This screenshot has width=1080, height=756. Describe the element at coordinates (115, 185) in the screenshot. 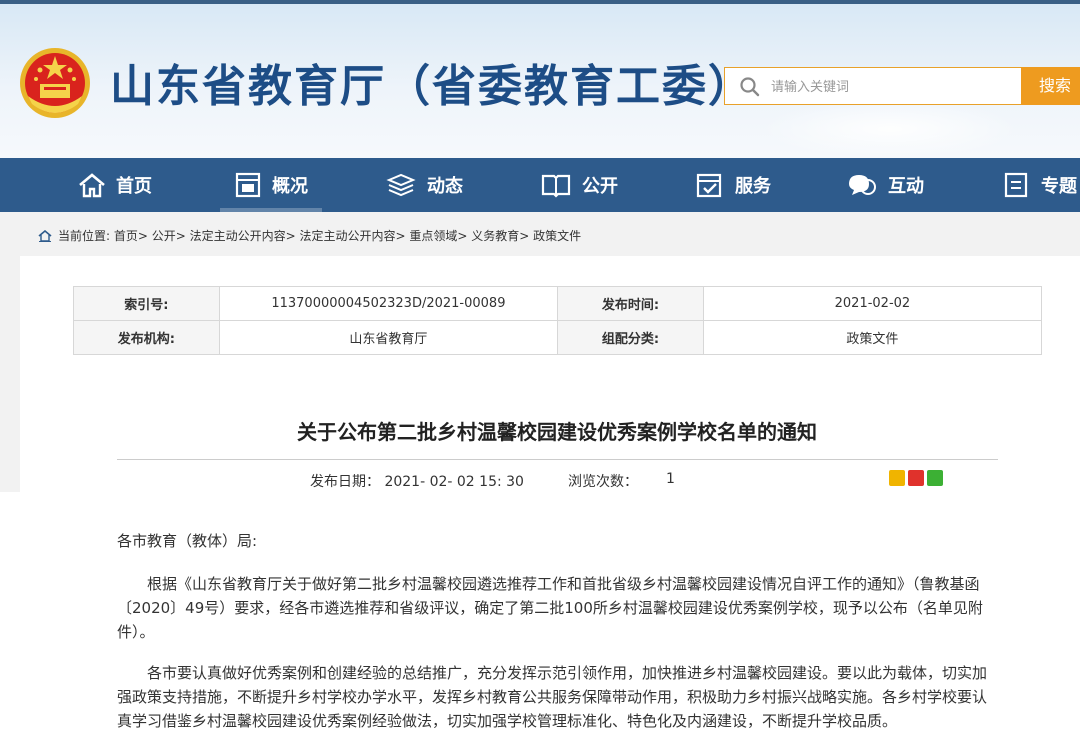

I see `nav-item-home: 首页` at that location.